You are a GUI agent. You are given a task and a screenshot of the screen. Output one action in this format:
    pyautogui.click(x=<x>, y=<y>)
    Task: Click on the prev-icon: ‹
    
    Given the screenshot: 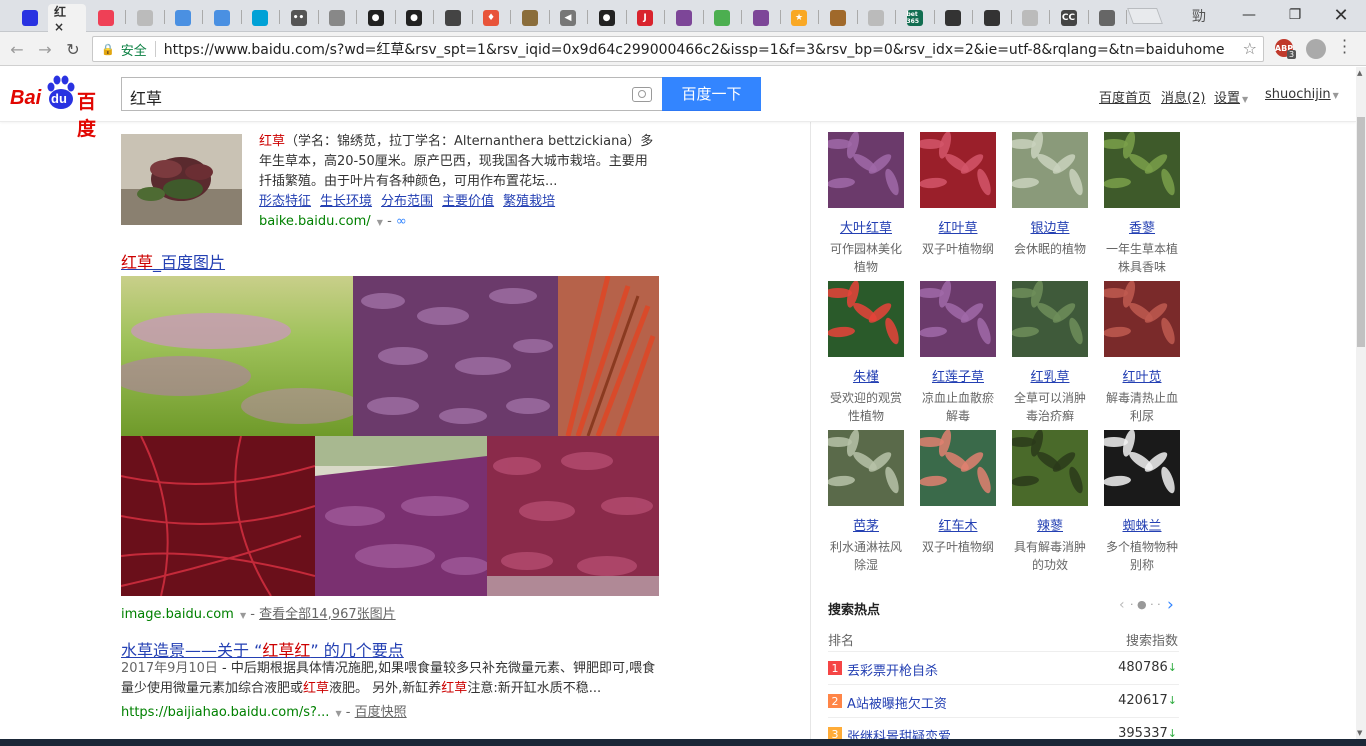 What is the action you would take?
    pyautogui.click(x=1122, y=605)
    